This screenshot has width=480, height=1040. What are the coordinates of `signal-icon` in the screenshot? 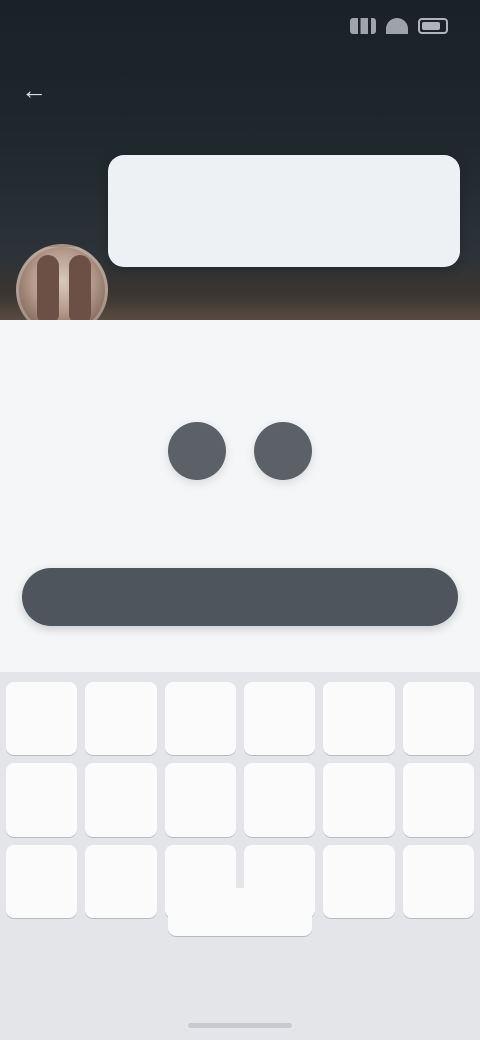 It's located at (363, 26).